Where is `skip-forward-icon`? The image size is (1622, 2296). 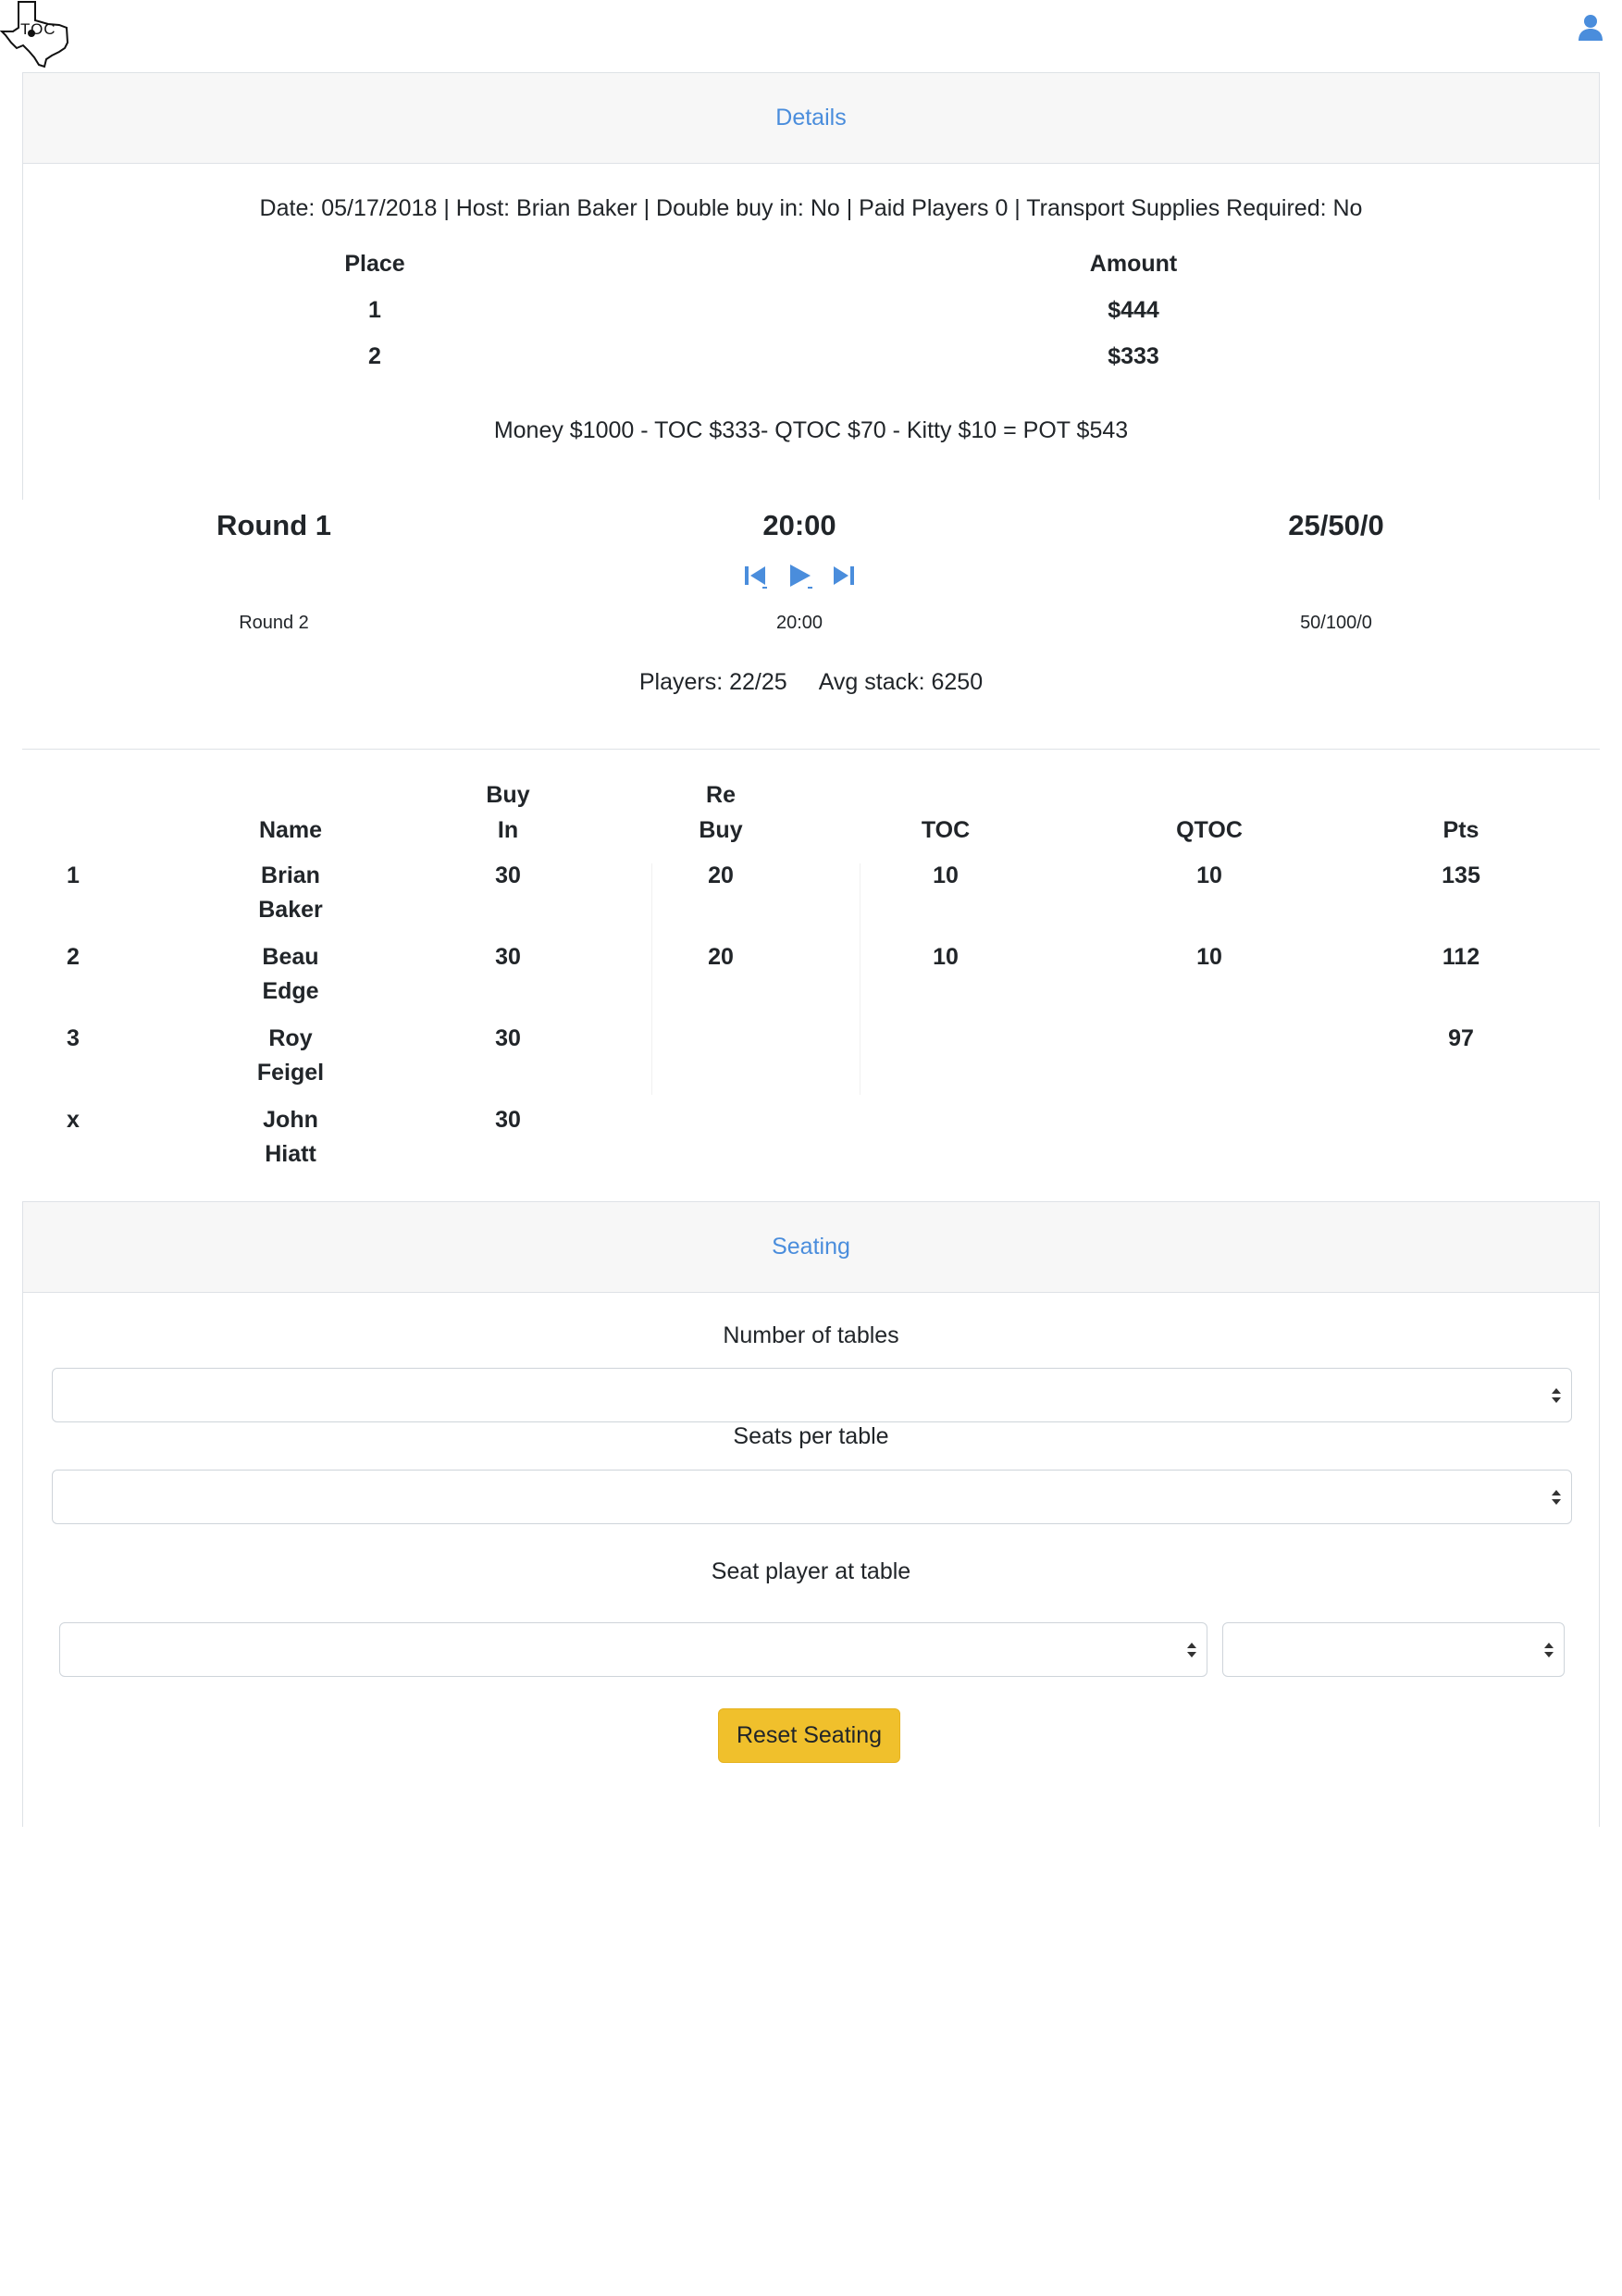 skip-forward-icon is located at coordinates (843, 576).